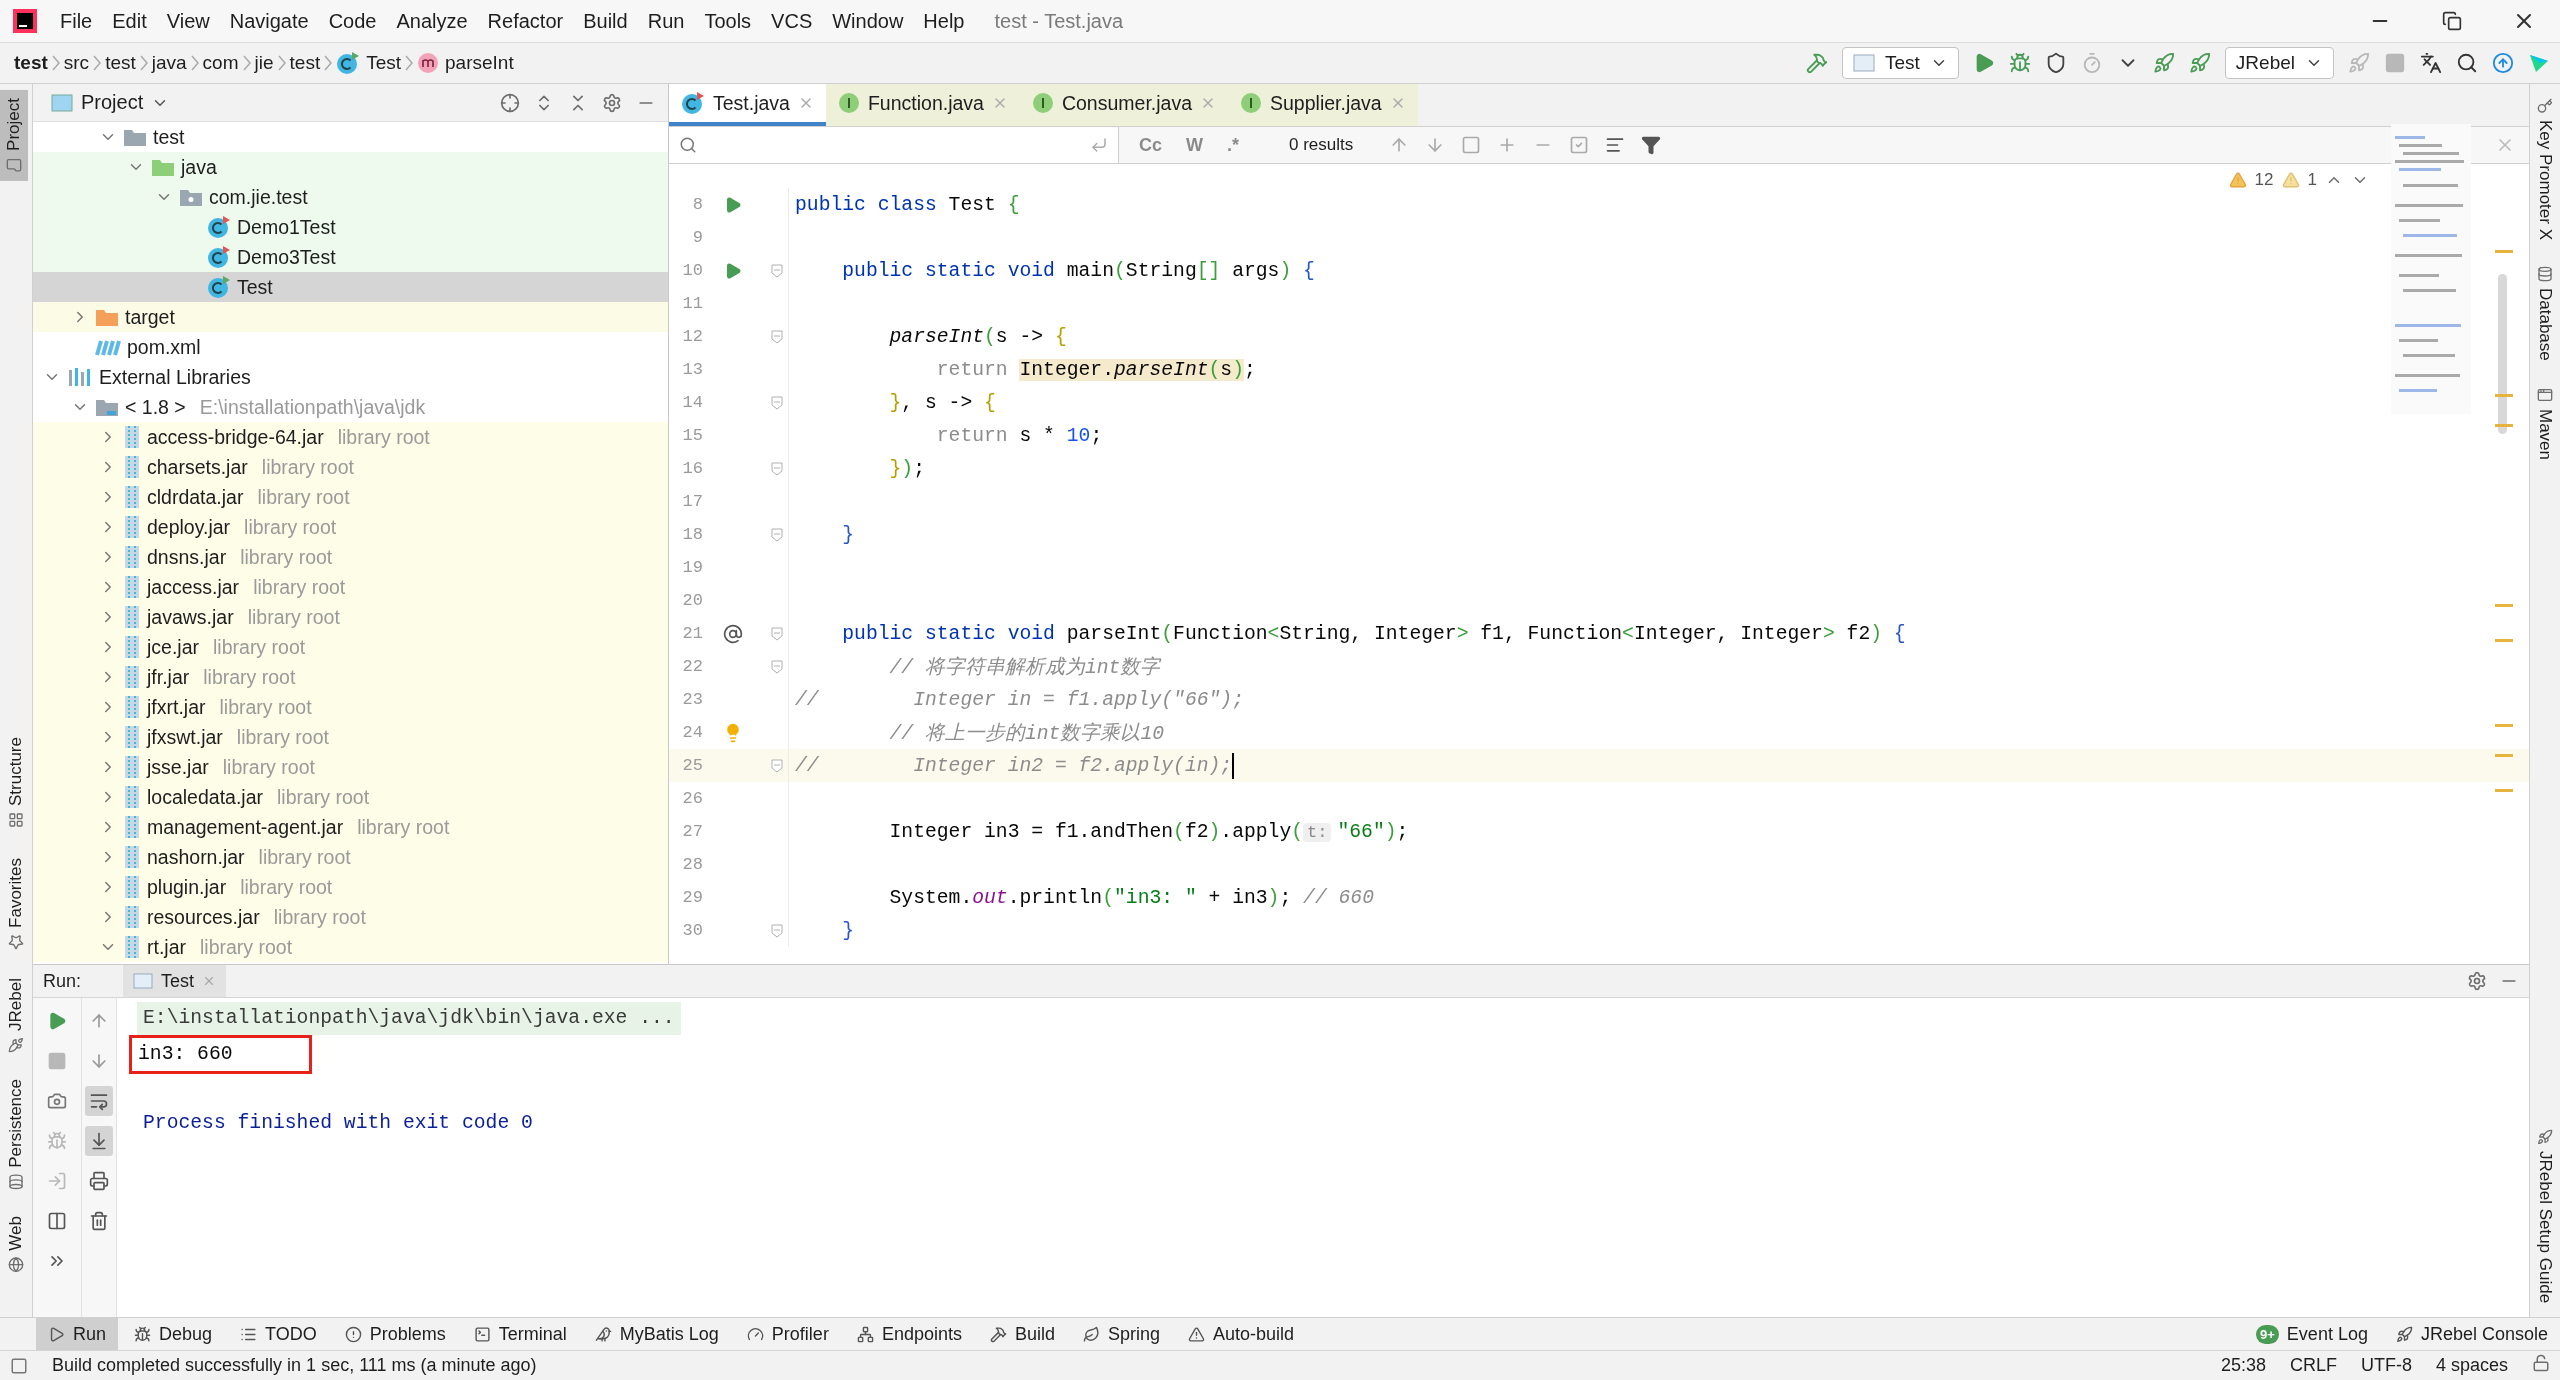  What do you see at coordinates (1241, 1334) in the screenshot?
I see `tool-window-button: Auto-build` at bounding box center [1241, 1334].